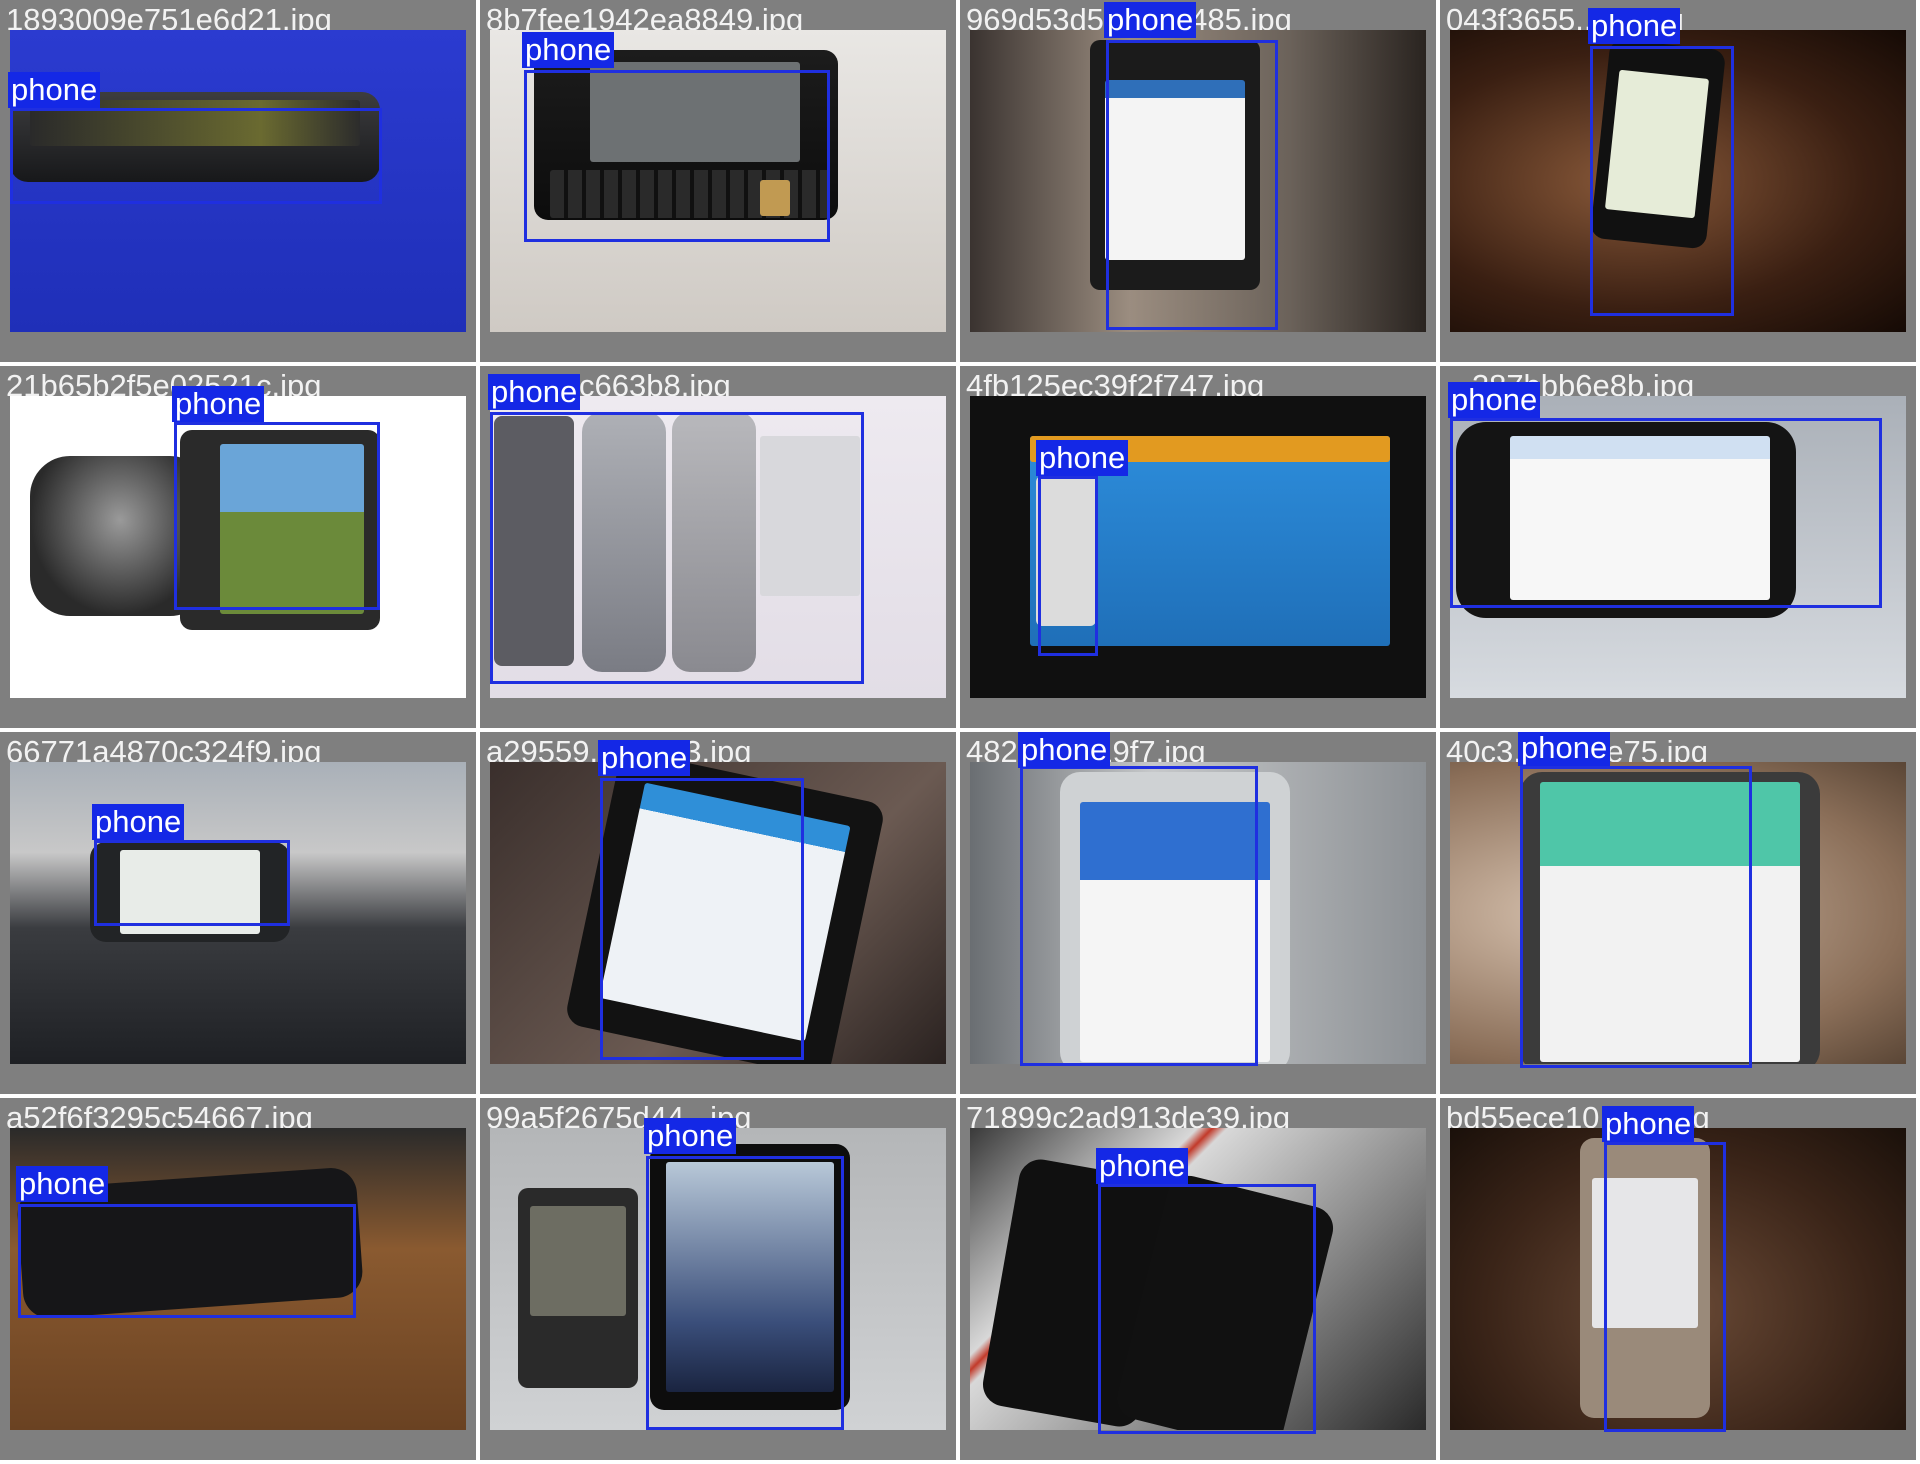 The width and height of the screenshot is (1920, 1464). I want to click on image-tile: ...9c2ac663b8.jpg phone, so click(718, 547).